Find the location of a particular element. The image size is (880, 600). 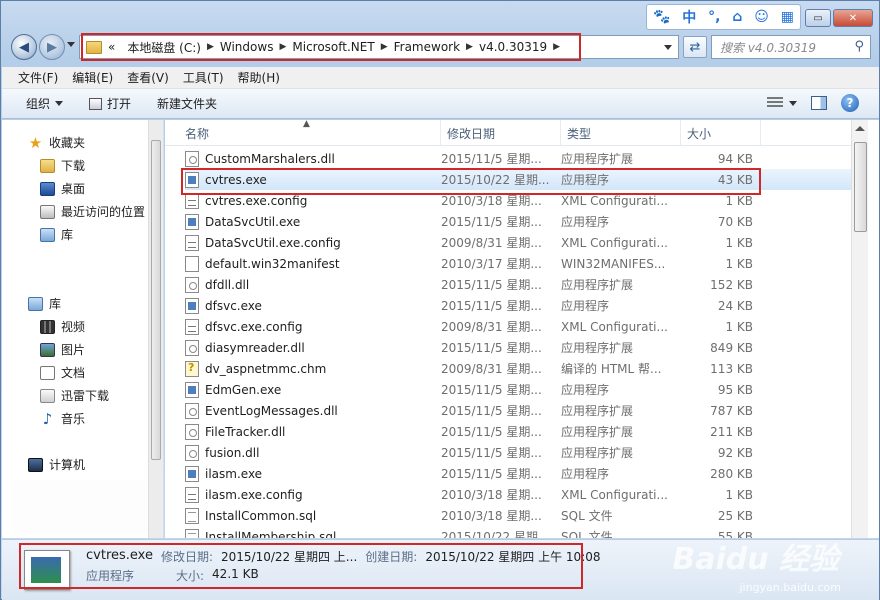

menu-help: 帮助(H) is located at coordinates (259, 77).